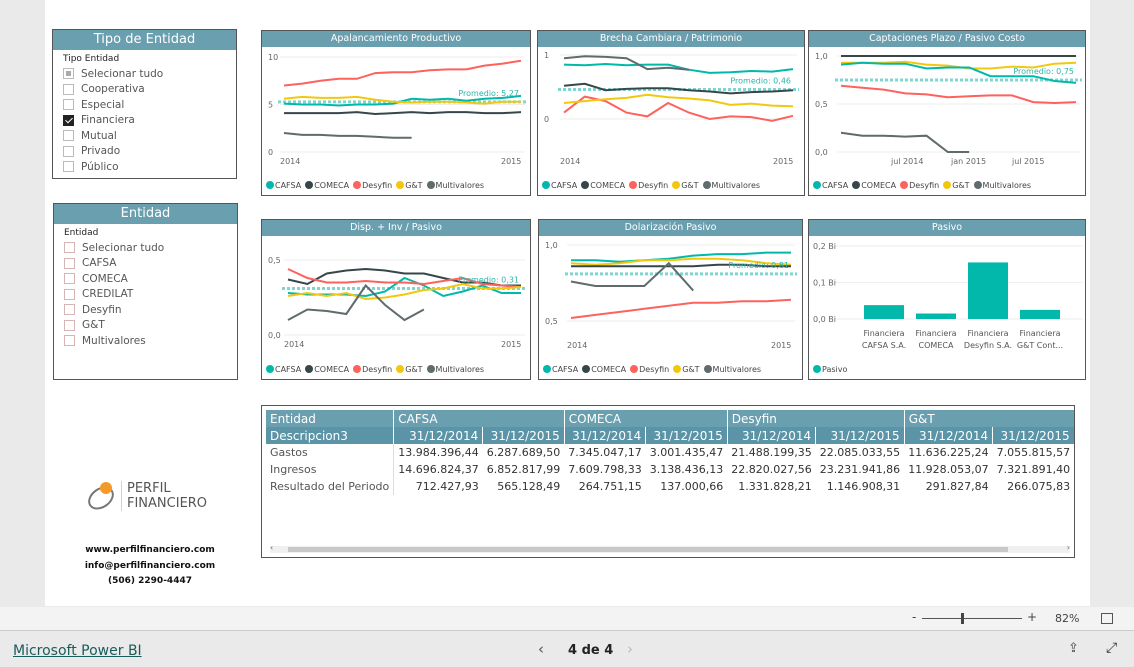 The image size is (1134, 667). Describe the element at coordinates (149, 136) in the screenshot. I see `slicer-item: Mutual` at that location.